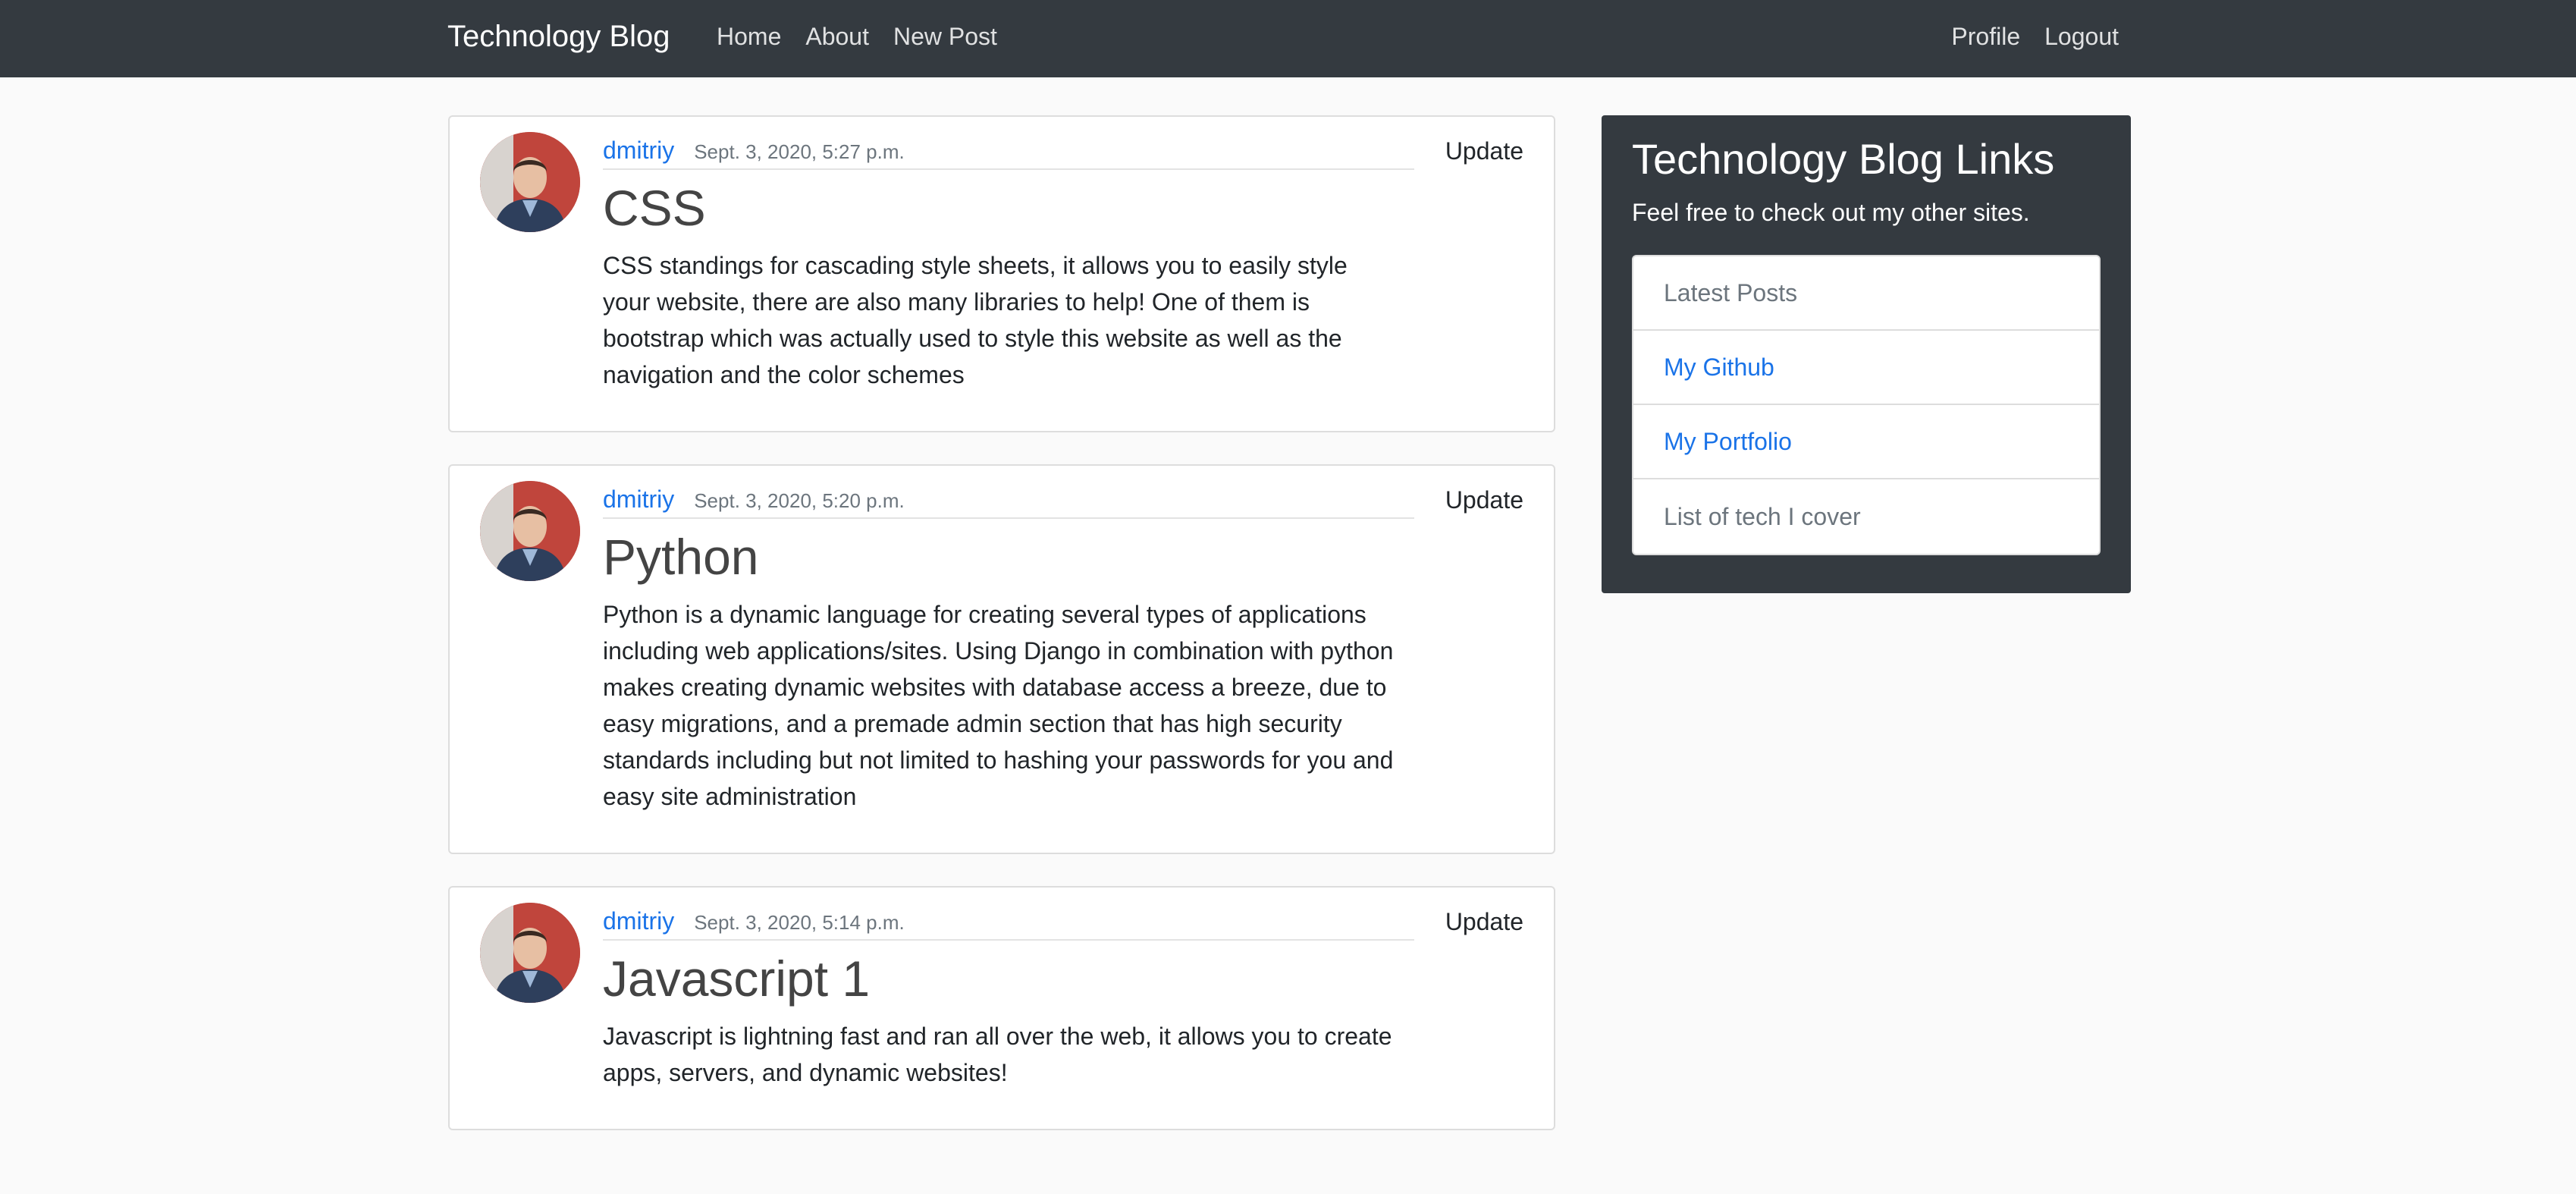  I want to click on sidebar-item-github: My Github, so click(1866, 368).